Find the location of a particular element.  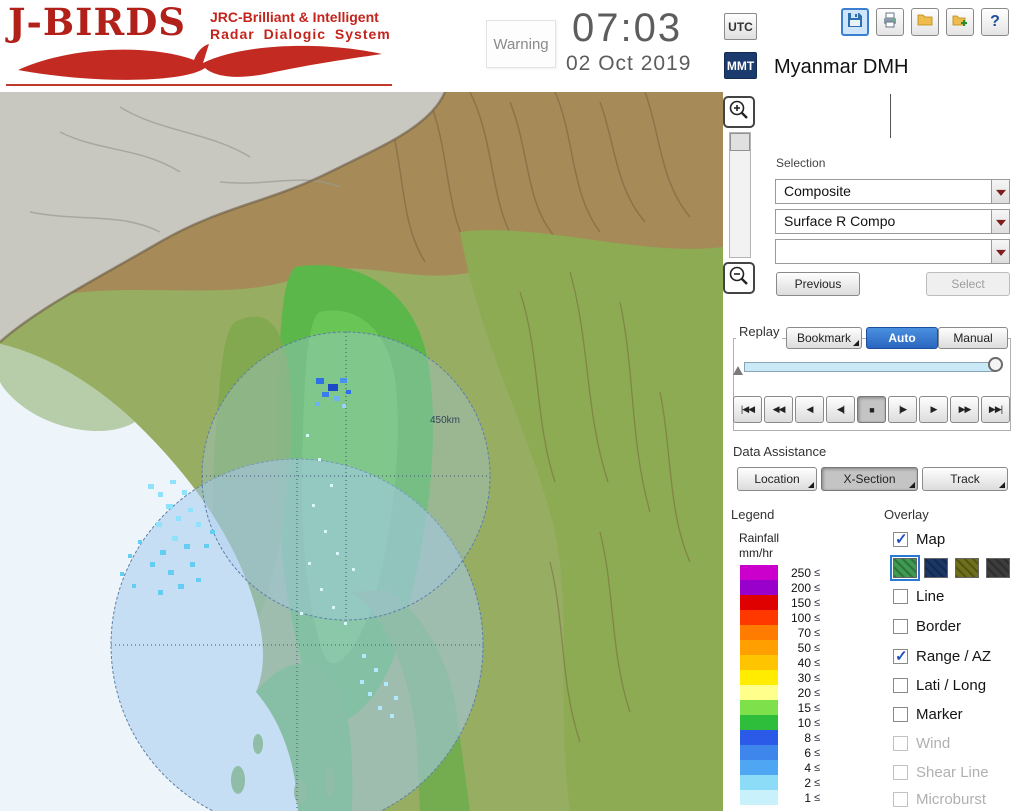

location-button: Location is located at coordinates (777, 479).